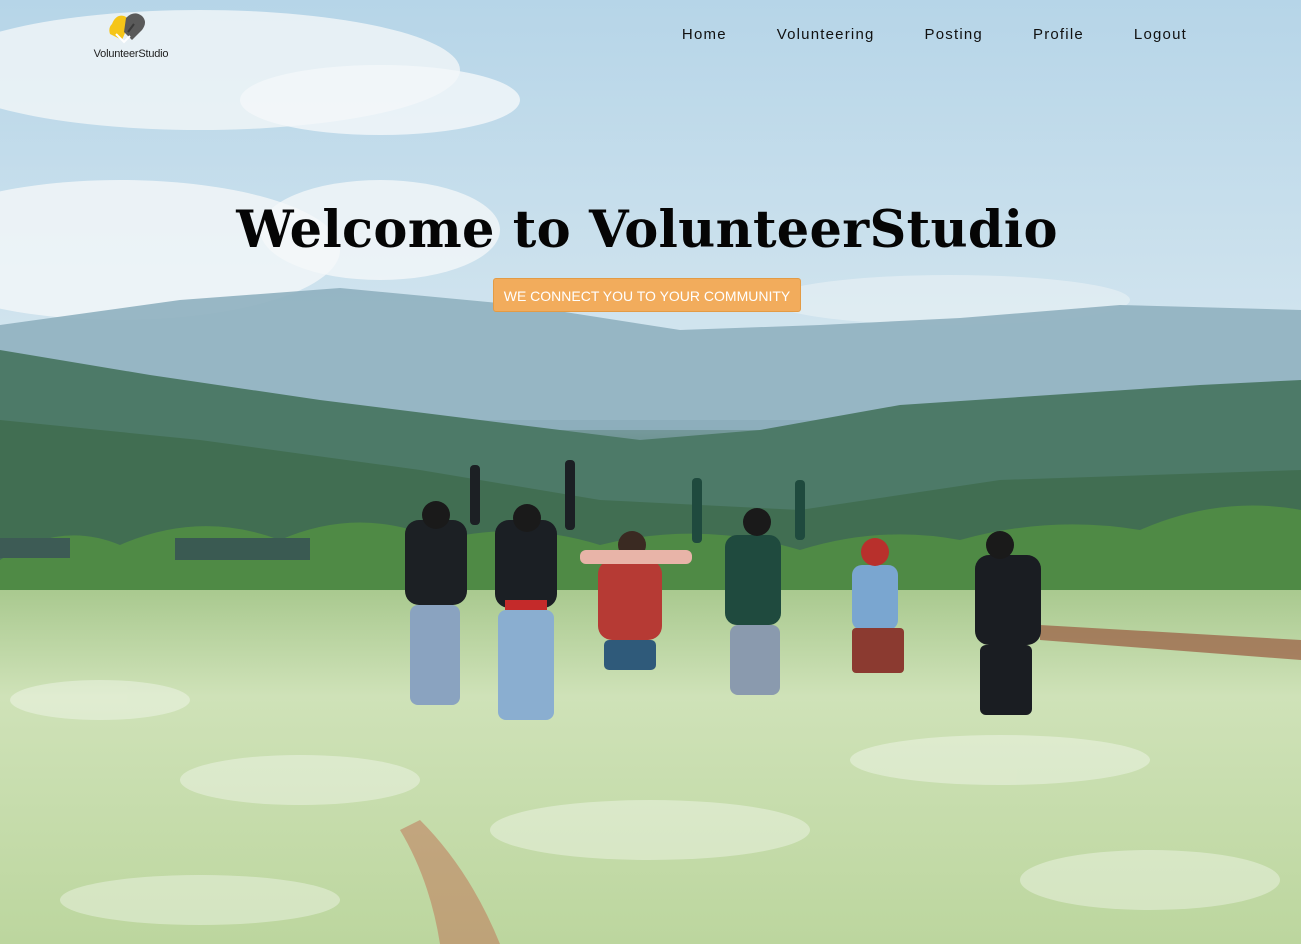 The image size is (1301, 944). I want to click on nav-logout-link: Logout, so click(1160, 34).